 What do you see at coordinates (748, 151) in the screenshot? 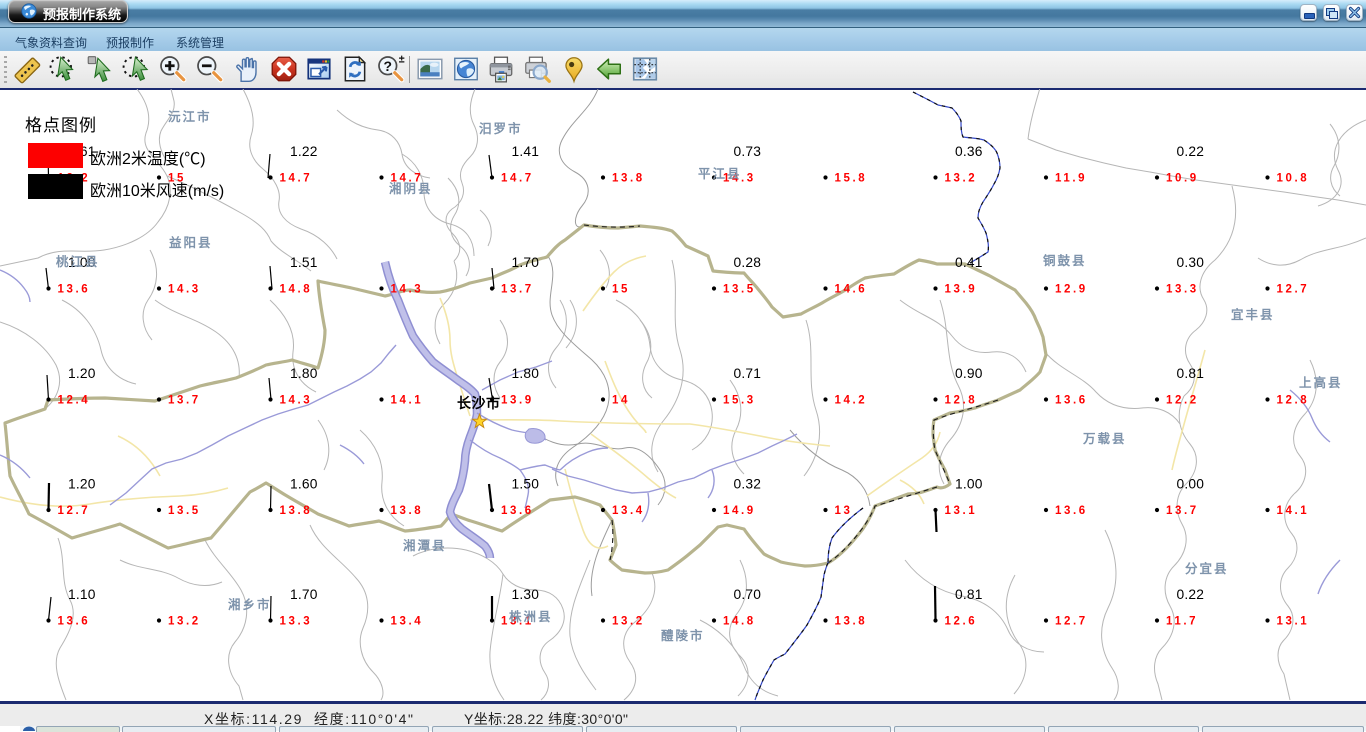
I see `svg-text: 0.73` at bounding box center [748, 151].